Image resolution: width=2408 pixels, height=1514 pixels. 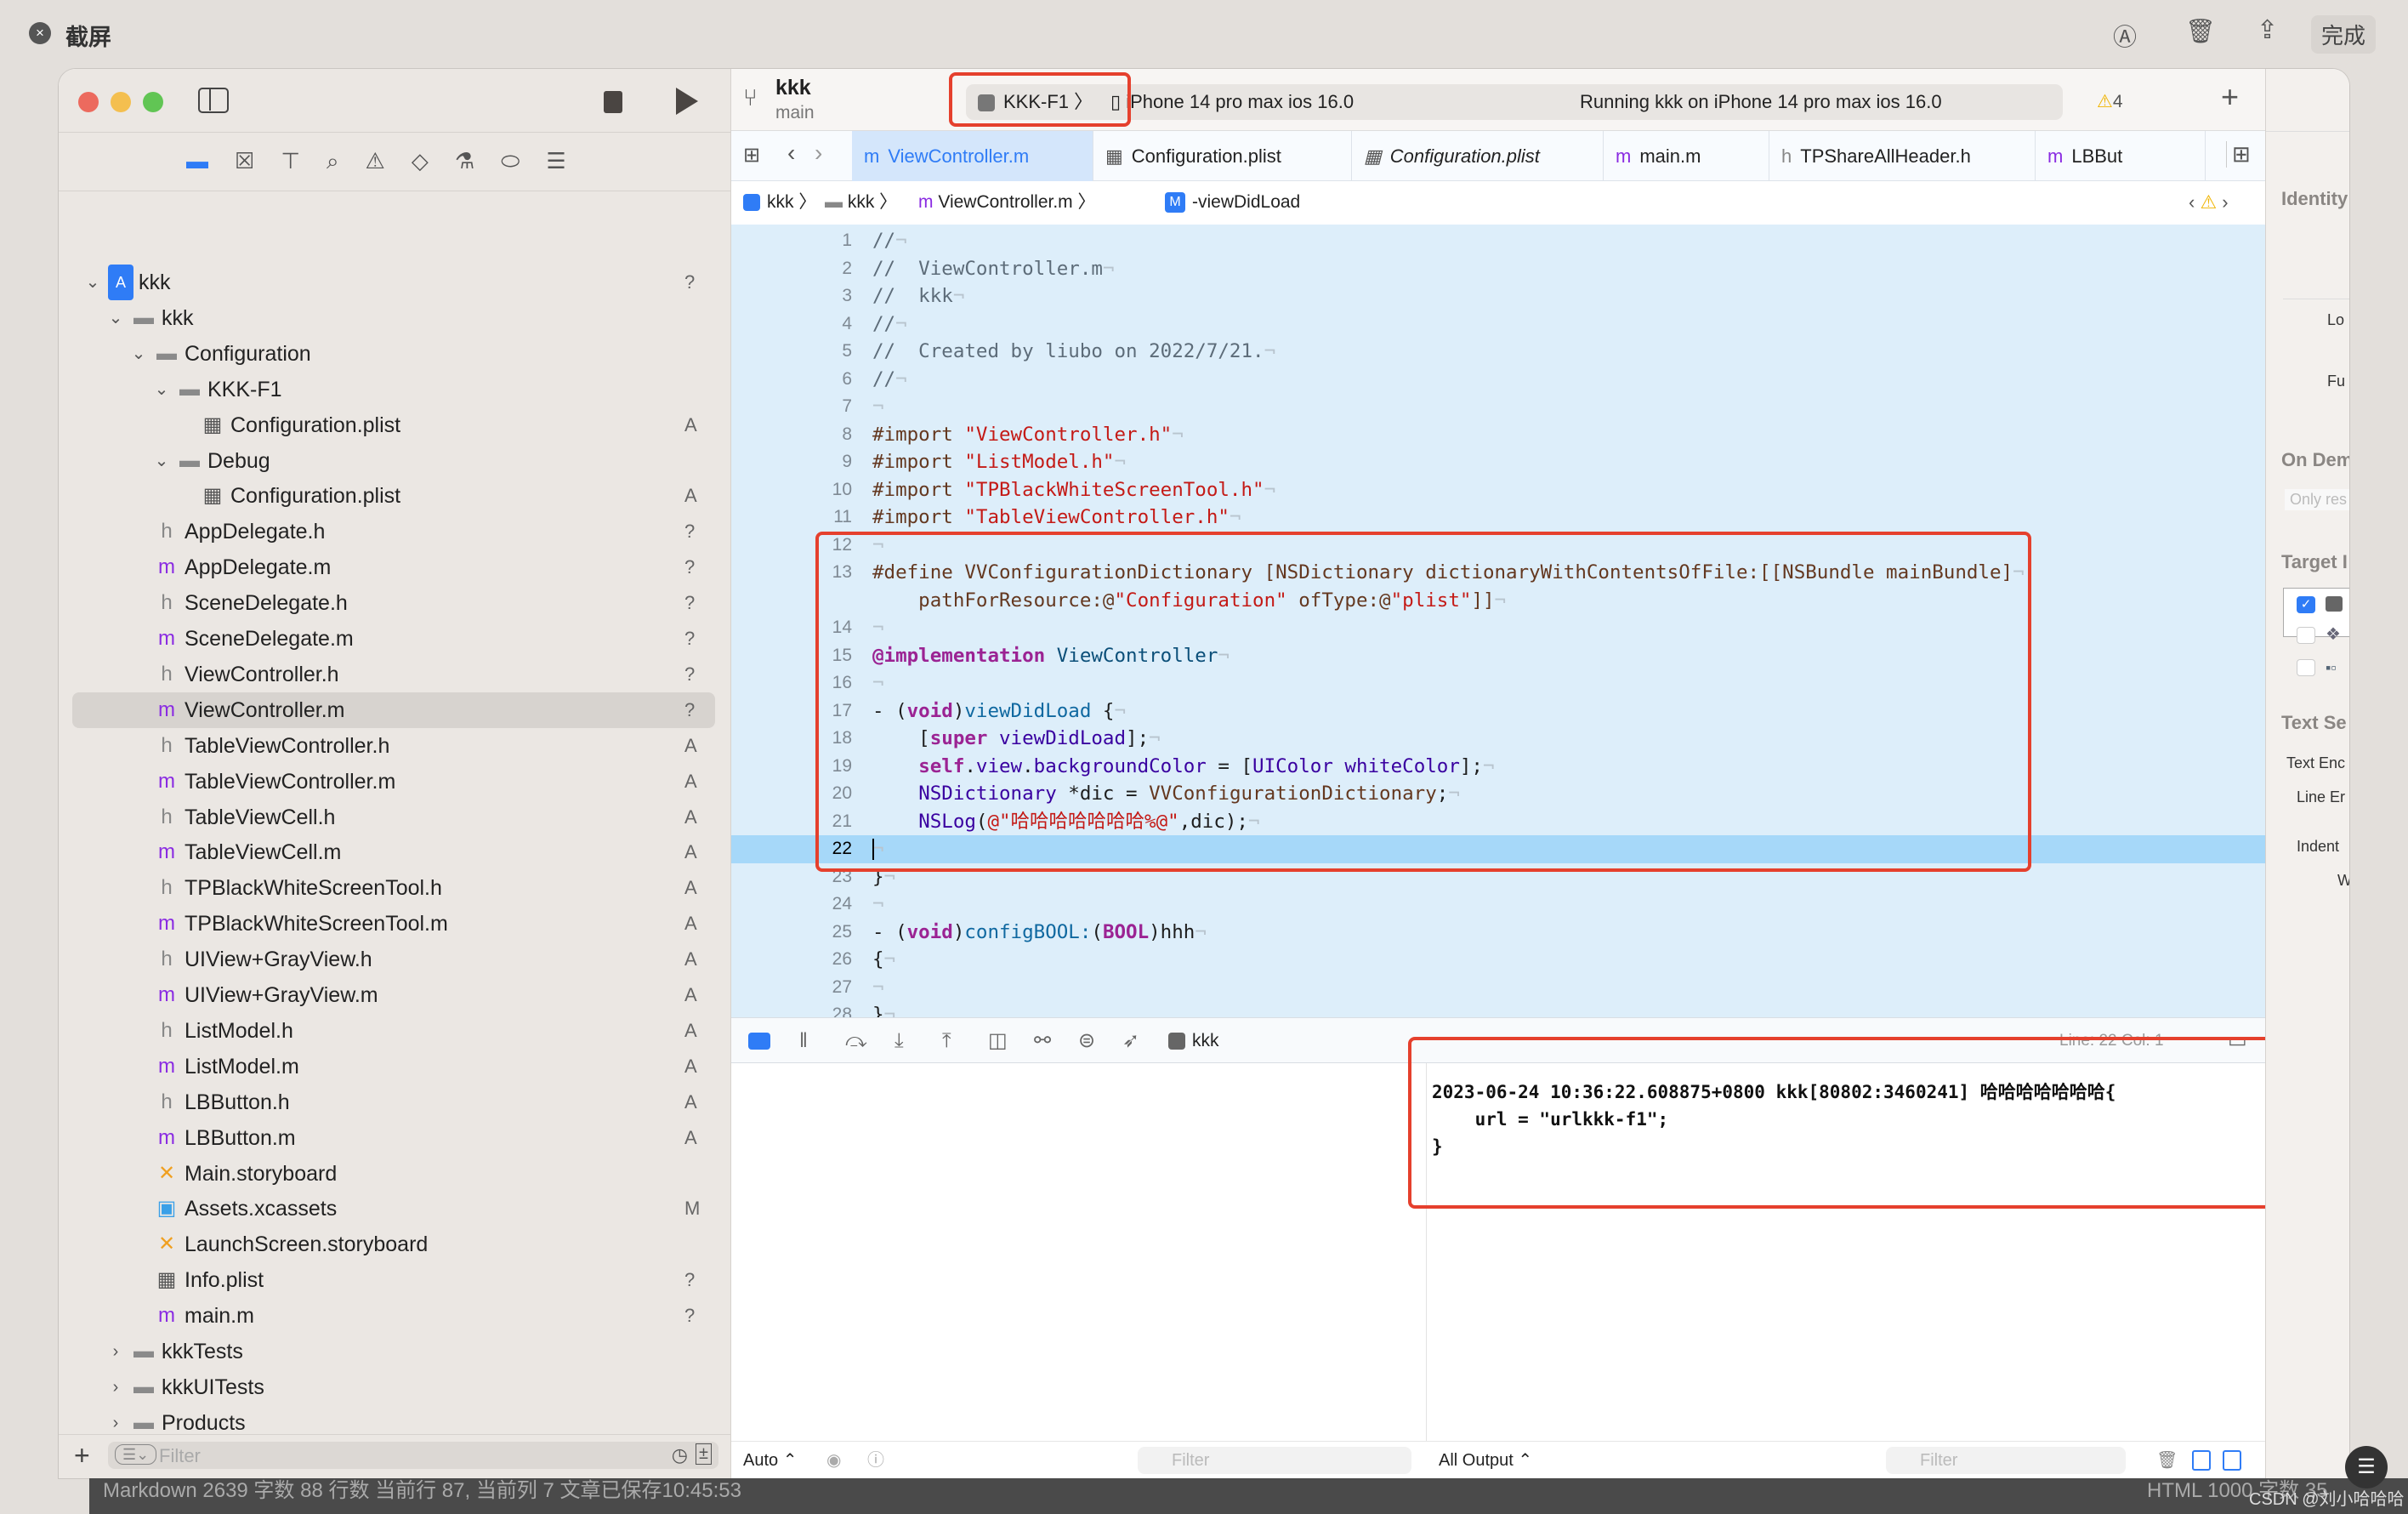 What do you see at coordinates (395, 282) in the screenshot?
I see `file-tree-item: ⌄ Akkk?` at bounding box center [395, 282].